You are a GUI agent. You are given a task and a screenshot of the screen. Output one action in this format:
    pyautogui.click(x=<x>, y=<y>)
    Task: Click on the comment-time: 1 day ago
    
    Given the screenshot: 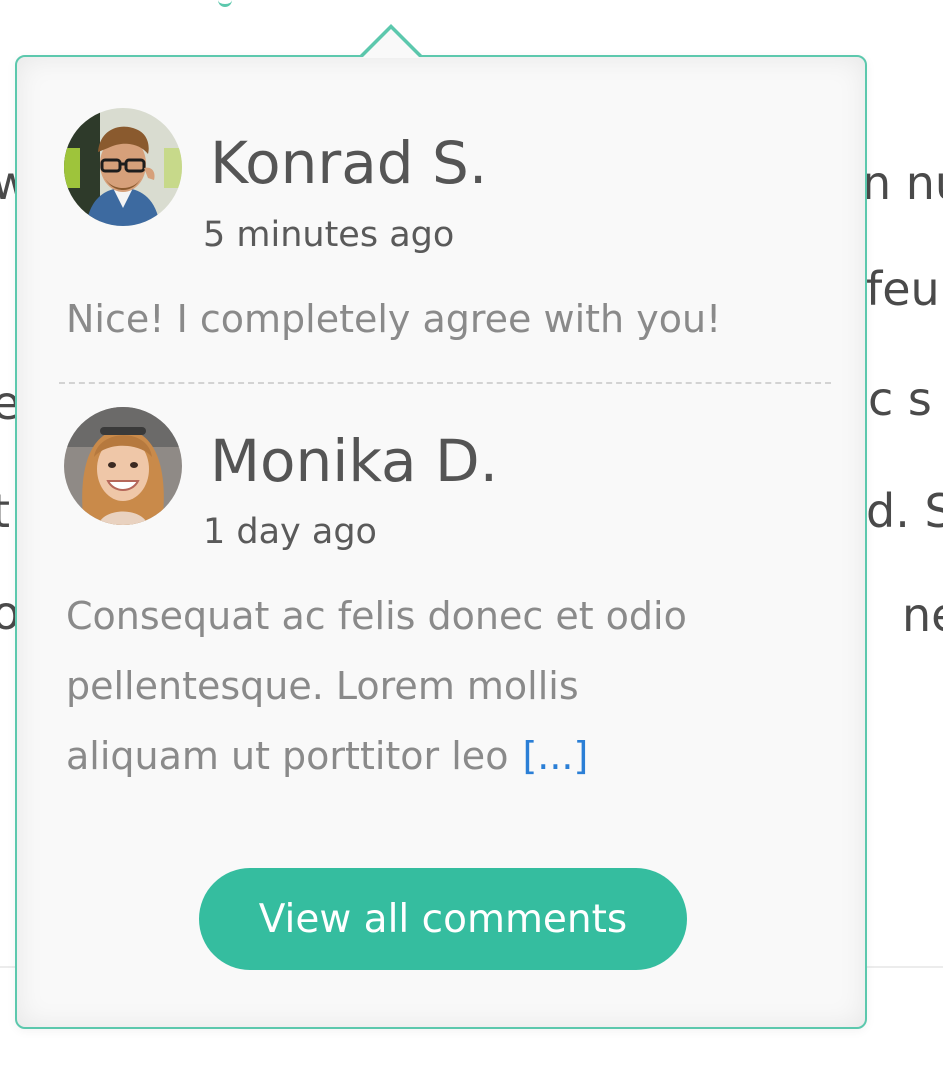 What is the action you would take?
    pyautogui.click(x=290, y=532)
    